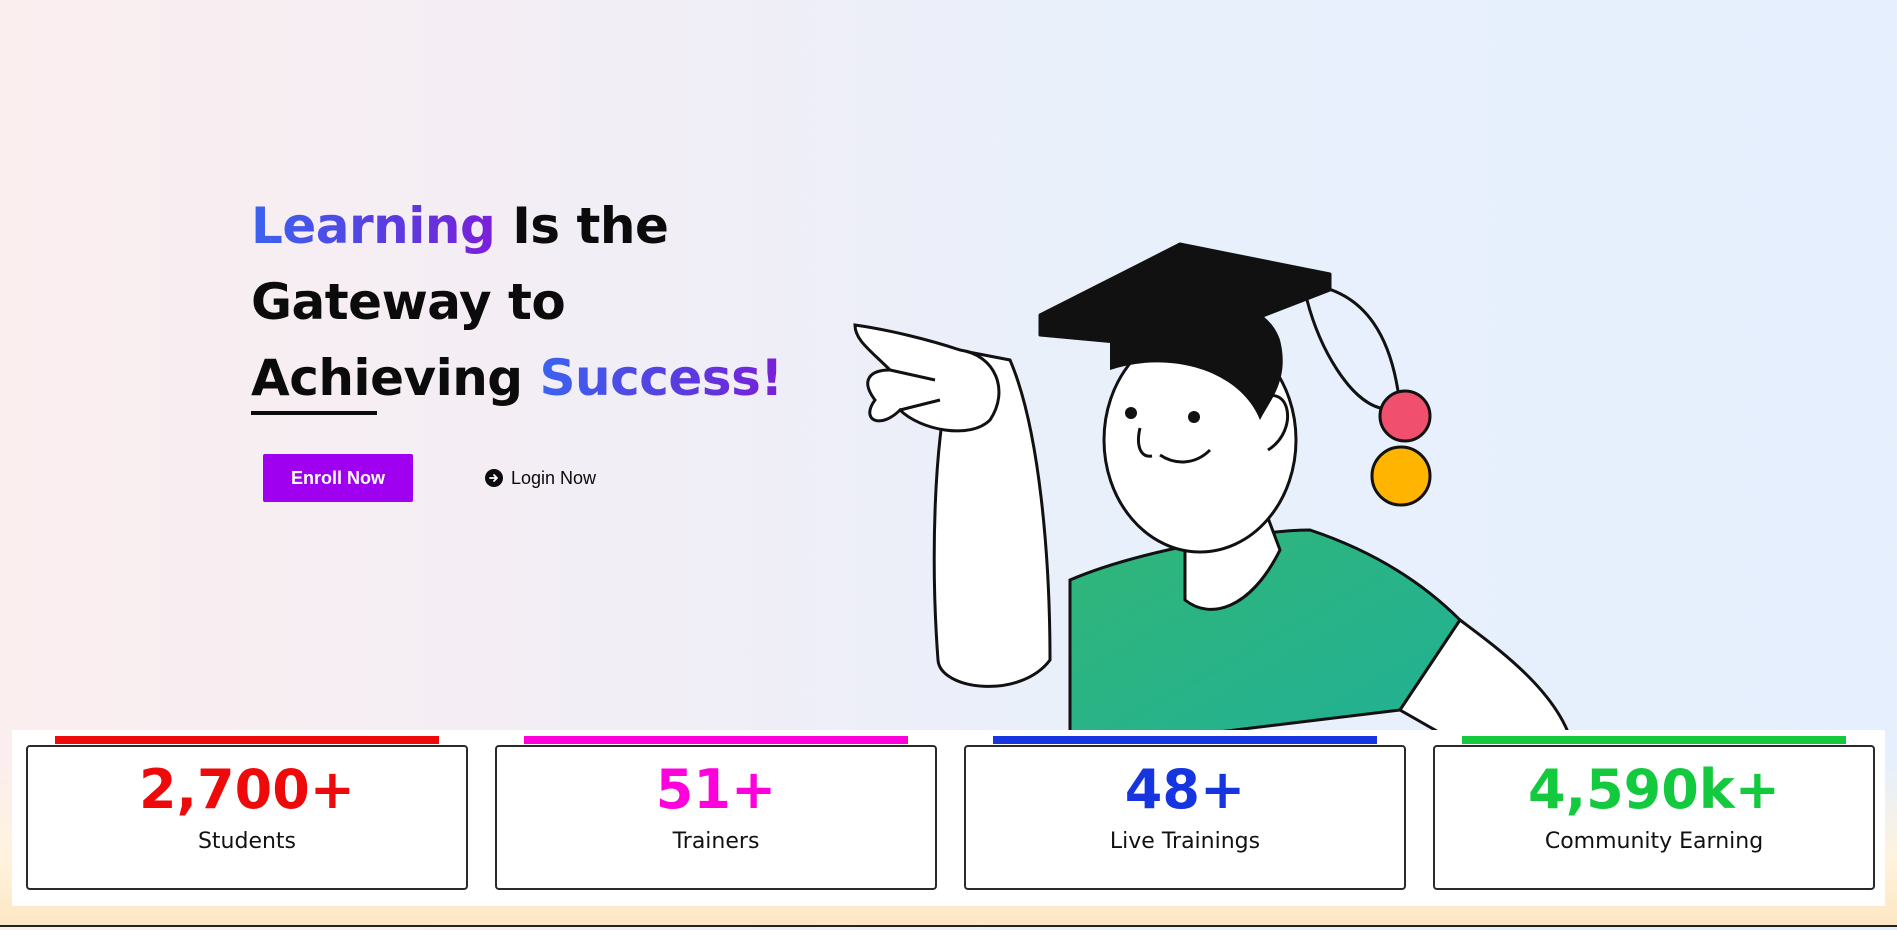 The image size is (1897, 930). What do you see at coordinates (395, 378) in the screenshot?
I see `headline-text: Achieving` at bounding box center [395, 378].